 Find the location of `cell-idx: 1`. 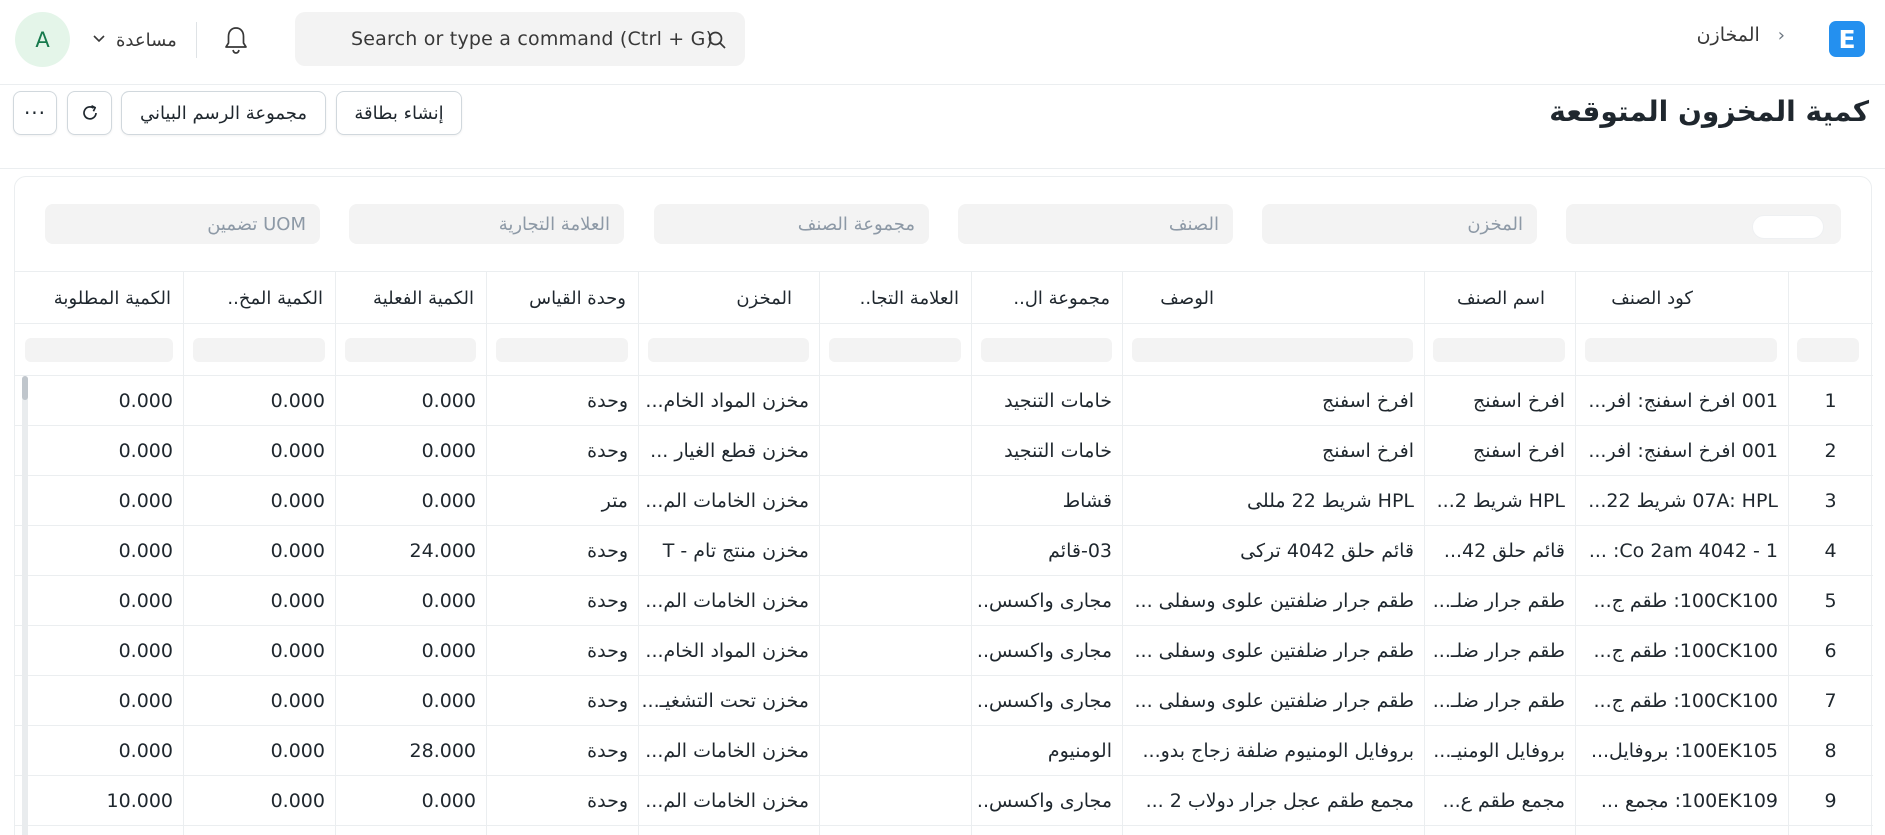

cell-idx: 1 is located at coordinates (1830, 401).